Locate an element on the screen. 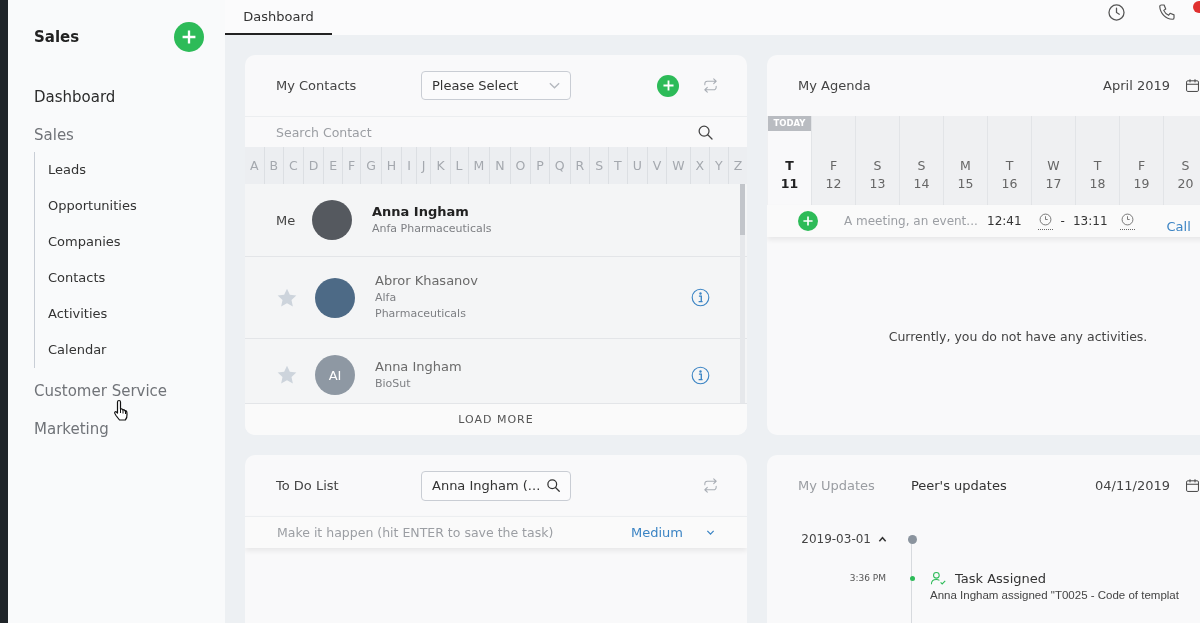 The width and height of the screenshot is (1200, 623). add-contact-button is located at coordinates (668, 85).